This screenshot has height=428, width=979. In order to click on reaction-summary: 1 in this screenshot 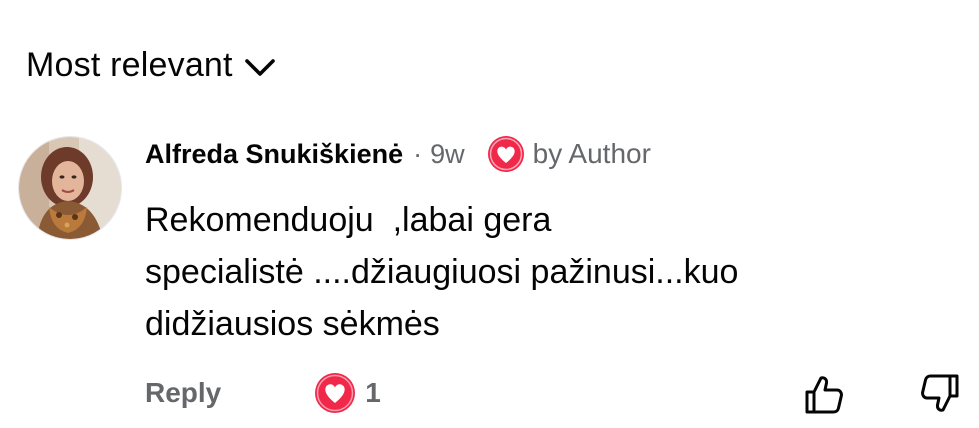, I will do `click(347, 393)`.